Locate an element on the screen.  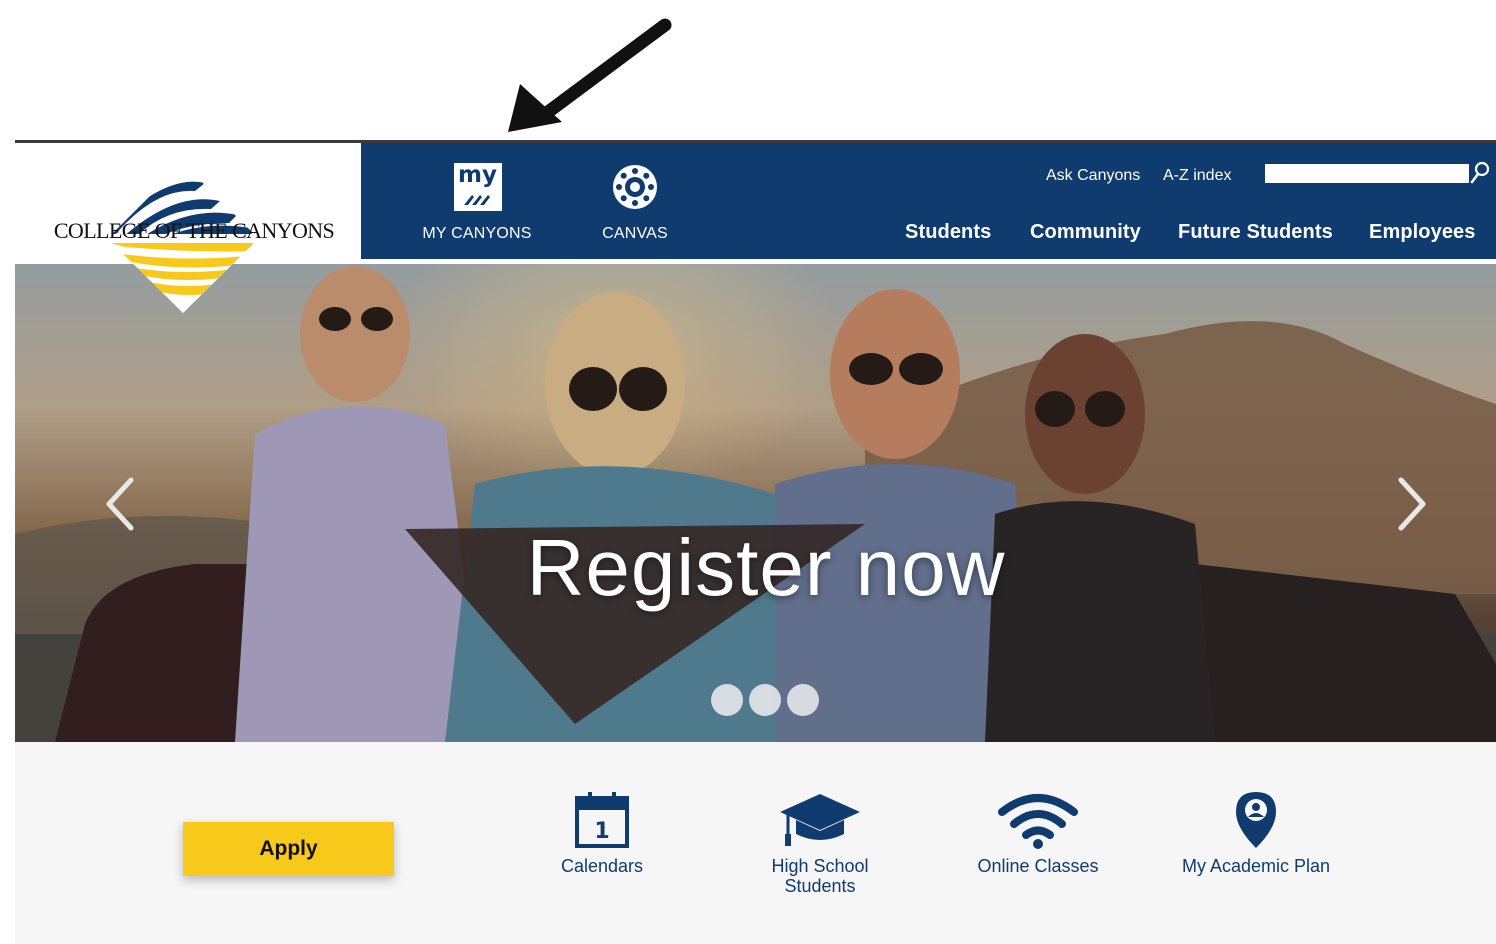
svg-text: 1 is located at coordinates (601, 831).